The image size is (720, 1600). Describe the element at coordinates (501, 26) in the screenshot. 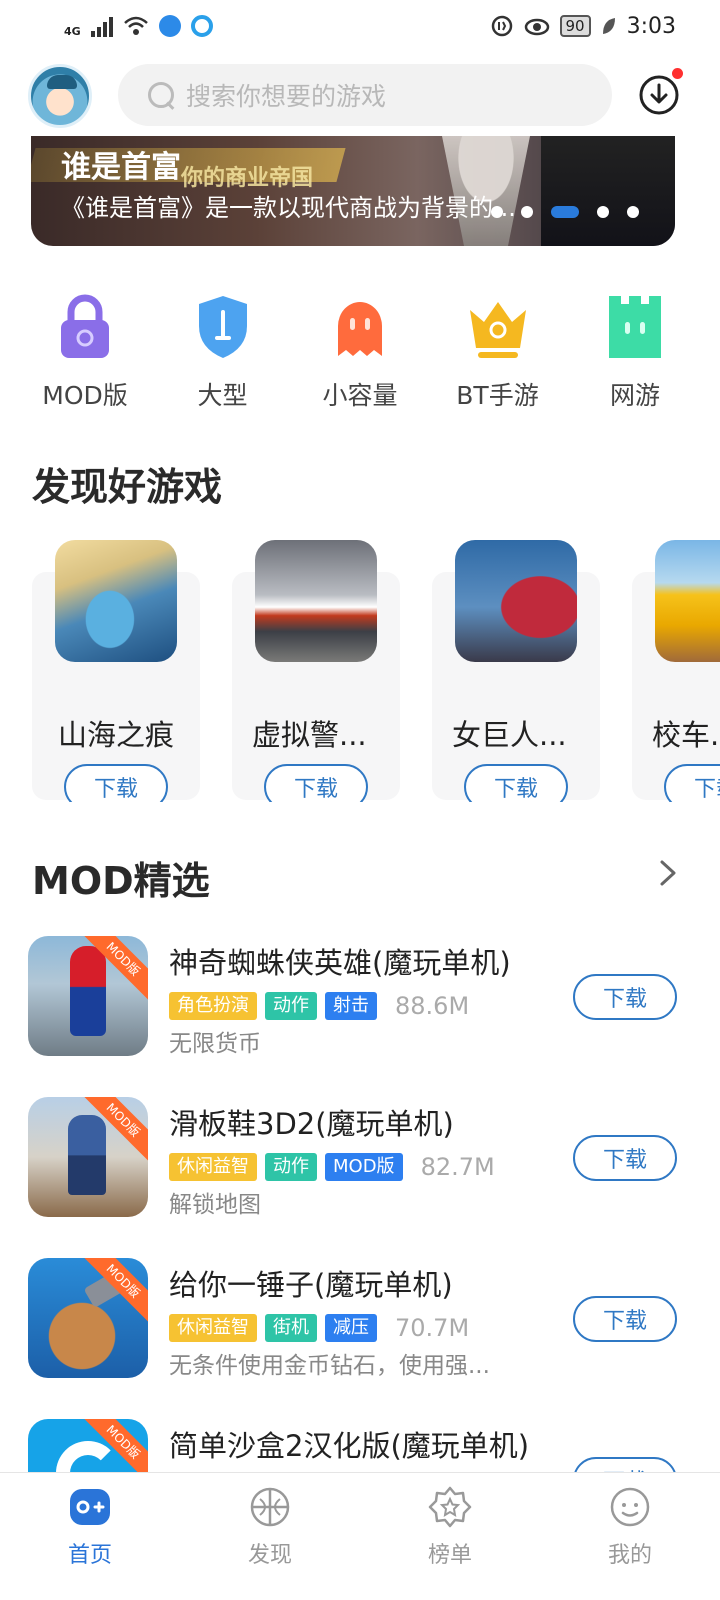

I see `data-saver-icon` at that location.